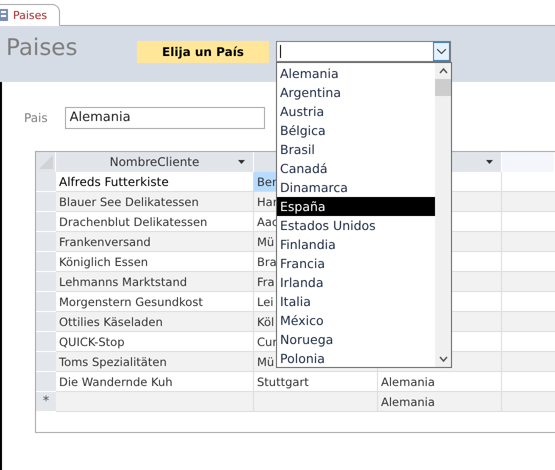 Image resolution: width=555 pixels, height=470 pixels. I want to click on form-icon, so click(4, 15).